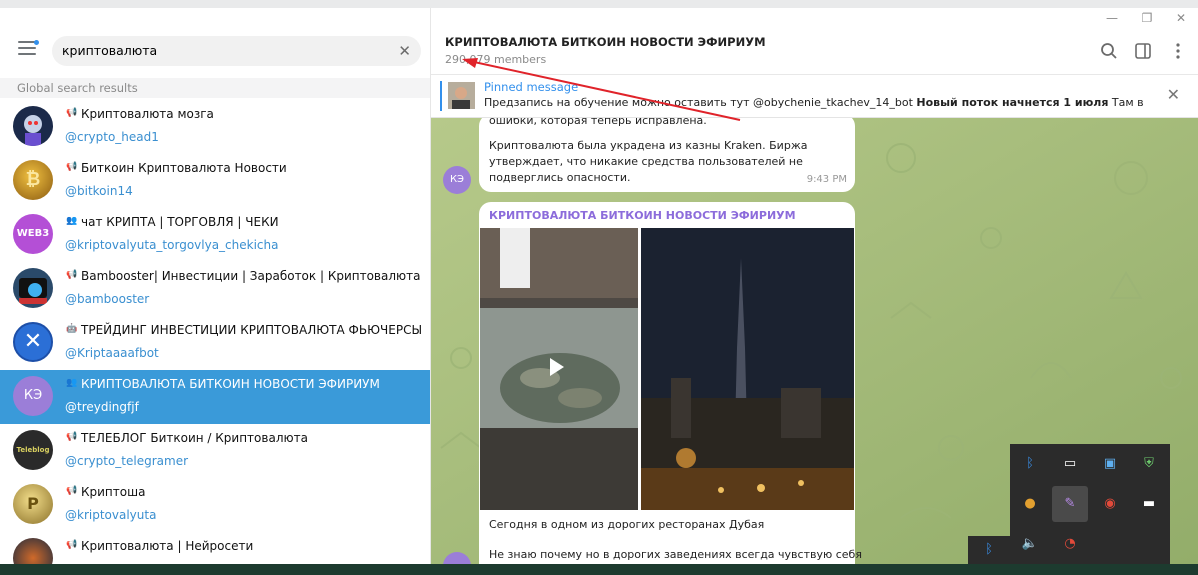  I want to click on pinned-thumbnail, so click(461, 95).